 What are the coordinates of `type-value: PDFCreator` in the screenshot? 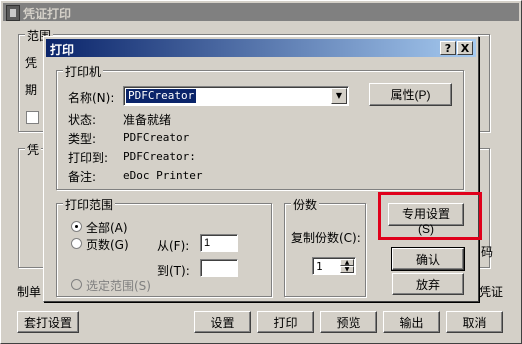 It's located at (156, 137).